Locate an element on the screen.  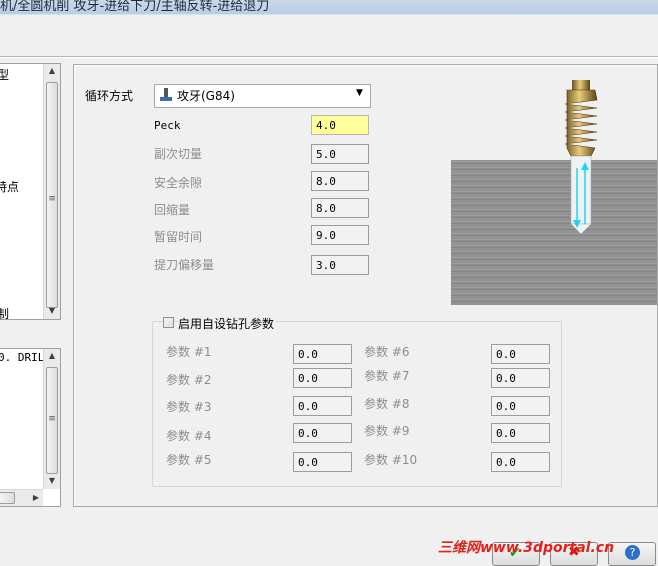
param-5-field: 0.0 is located at coordinates (322, 462).